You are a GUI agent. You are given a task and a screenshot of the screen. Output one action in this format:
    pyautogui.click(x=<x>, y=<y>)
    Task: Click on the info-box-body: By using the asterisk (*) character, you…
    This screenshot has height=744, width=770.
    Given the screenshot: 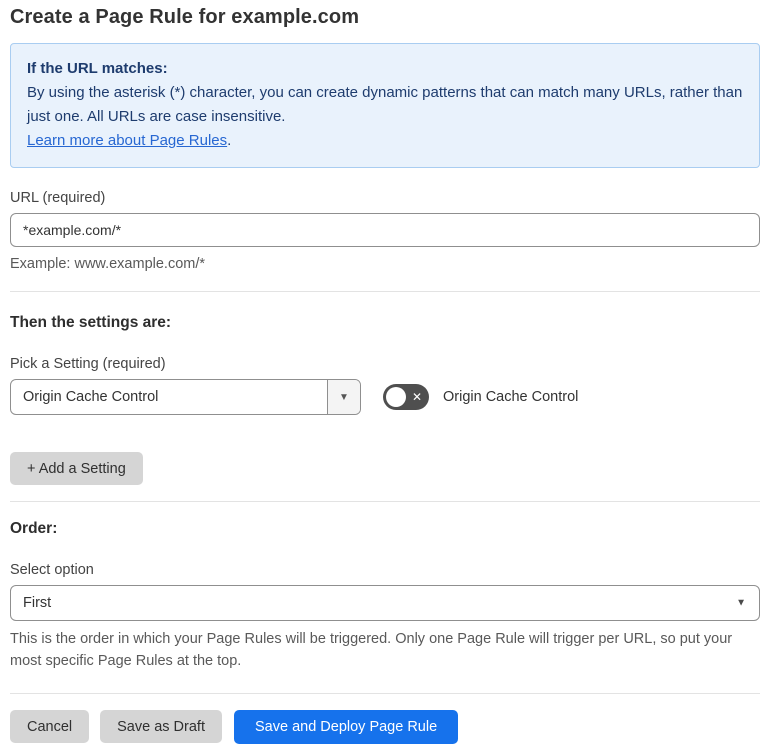 What is the action you would take?
    pyautogui.click(x=385, y=105)
    